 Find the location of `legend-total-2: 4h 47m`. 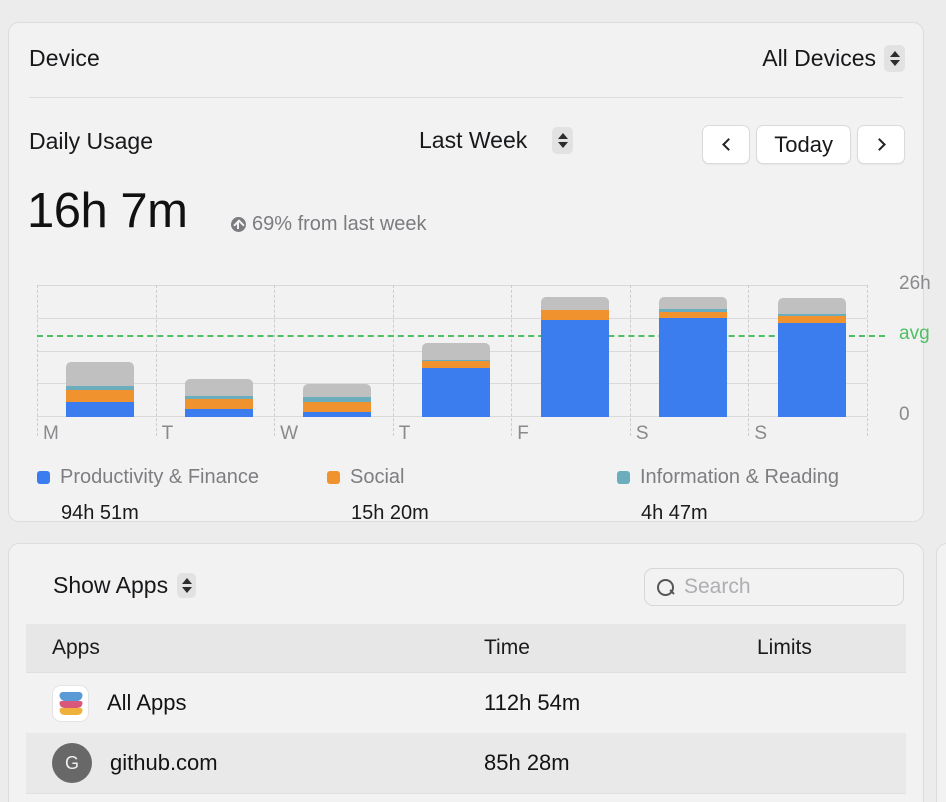

legend-total-2: 4h 47m is located at coordinates (674, 513).